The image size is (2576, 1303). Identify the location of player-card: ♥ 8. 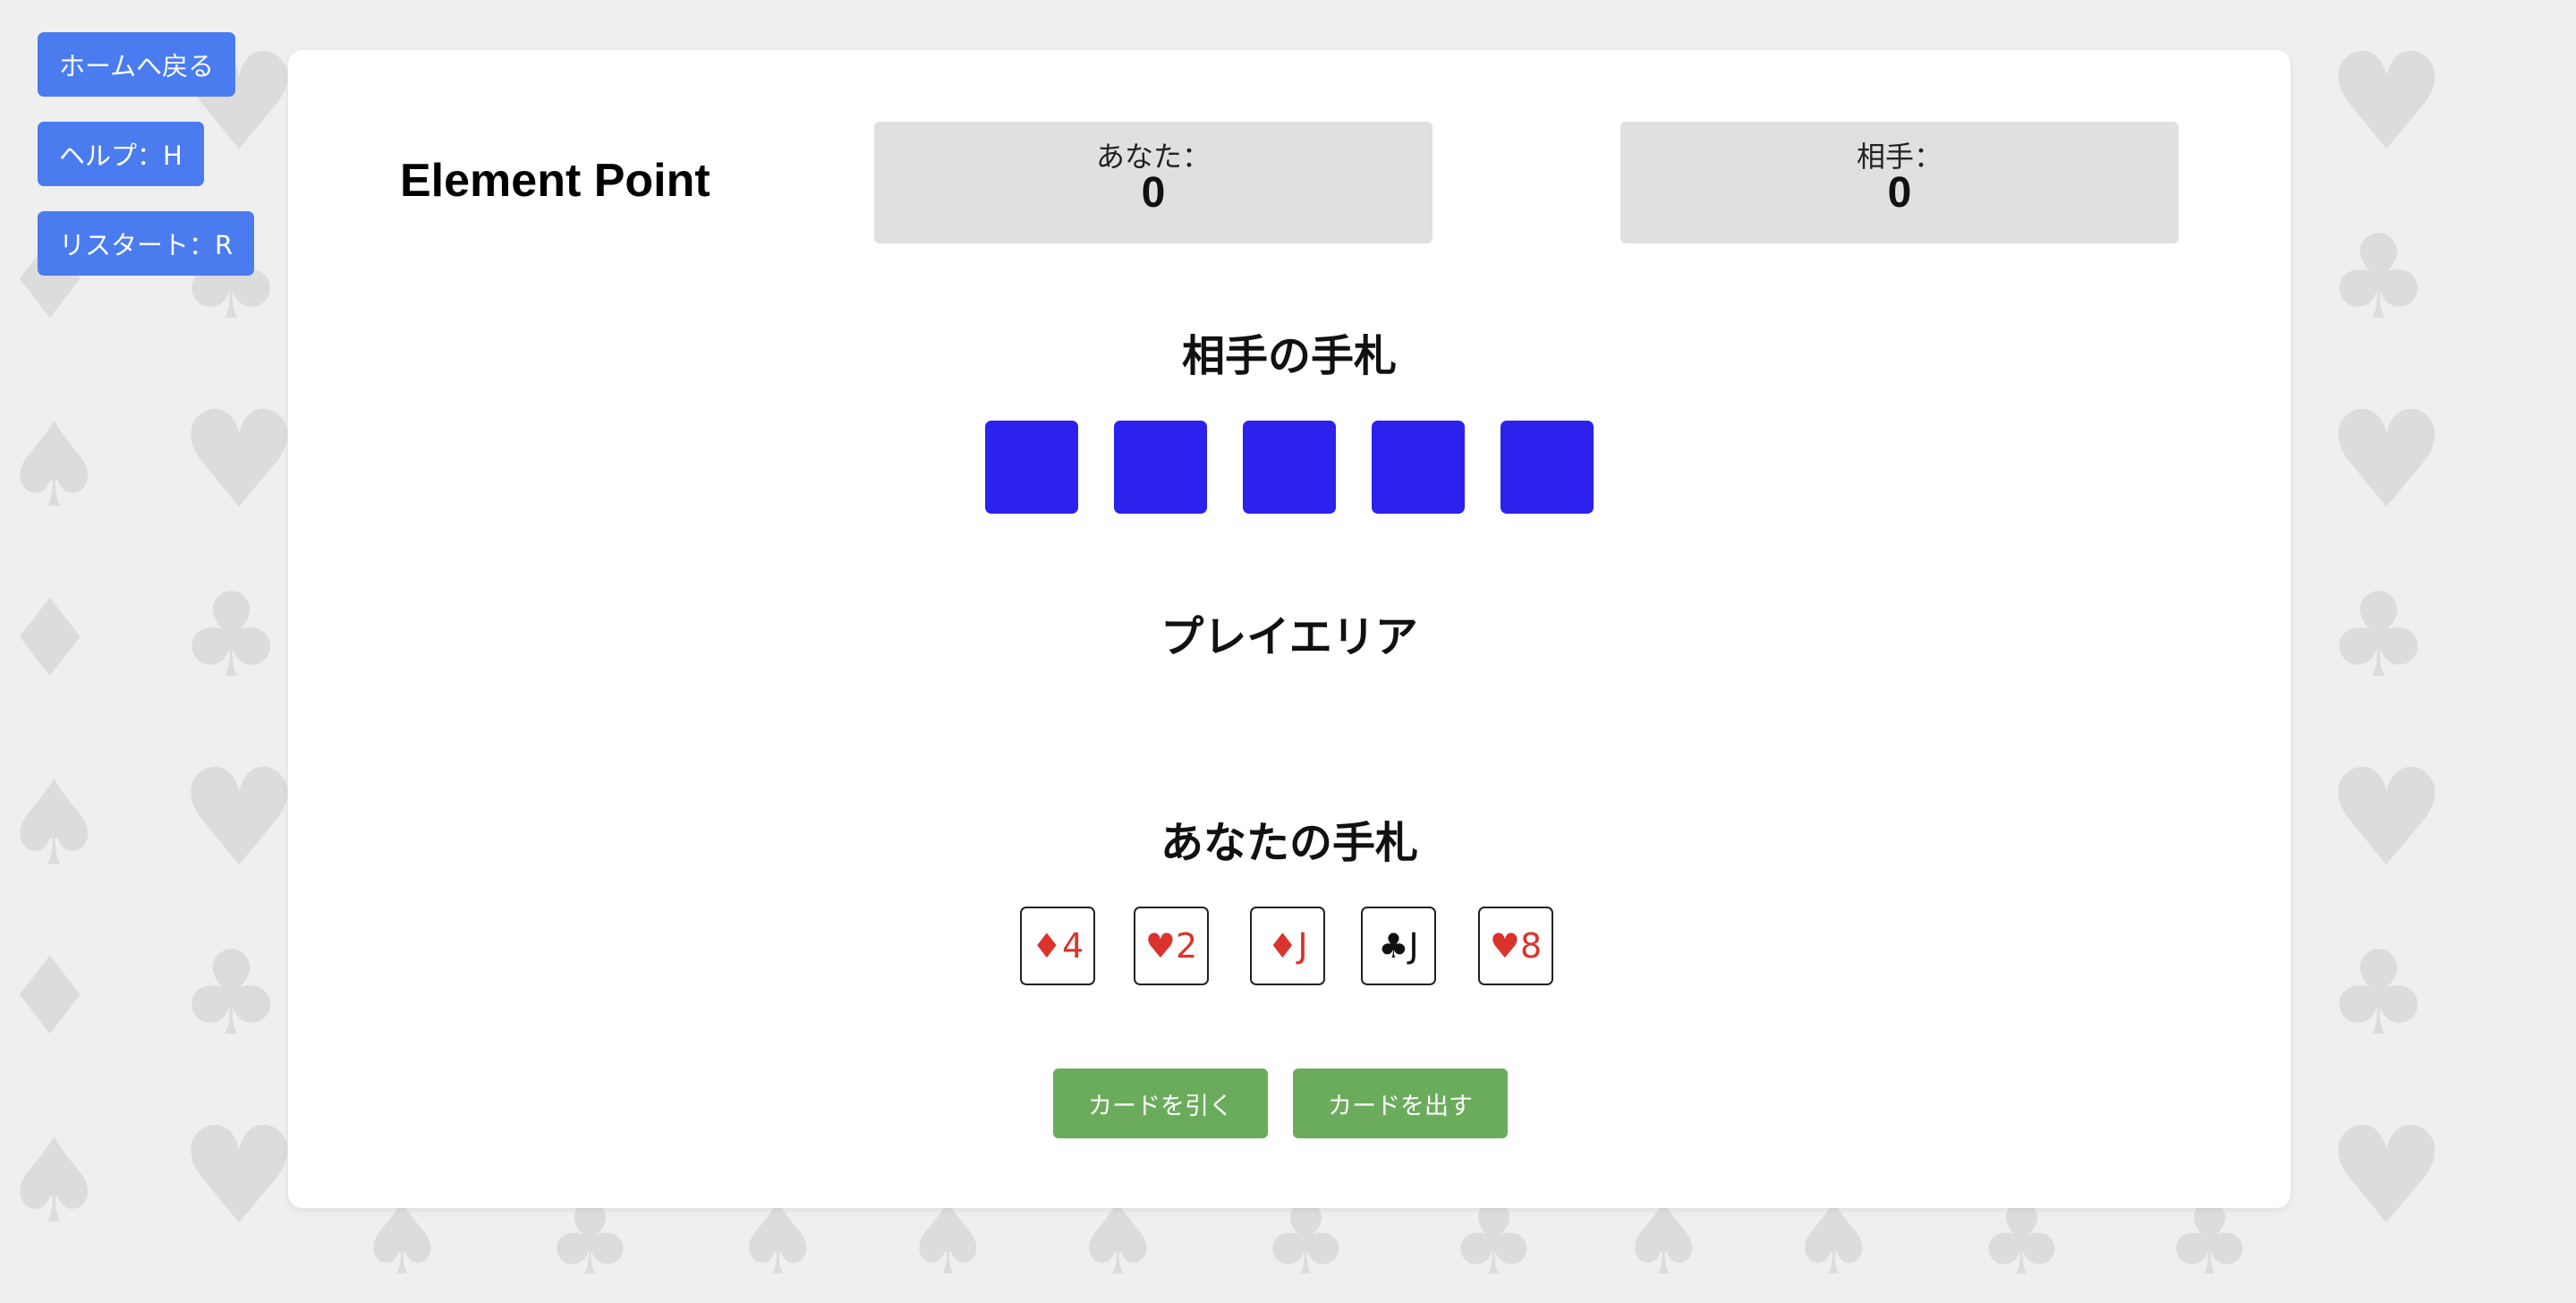
(1515, 946).